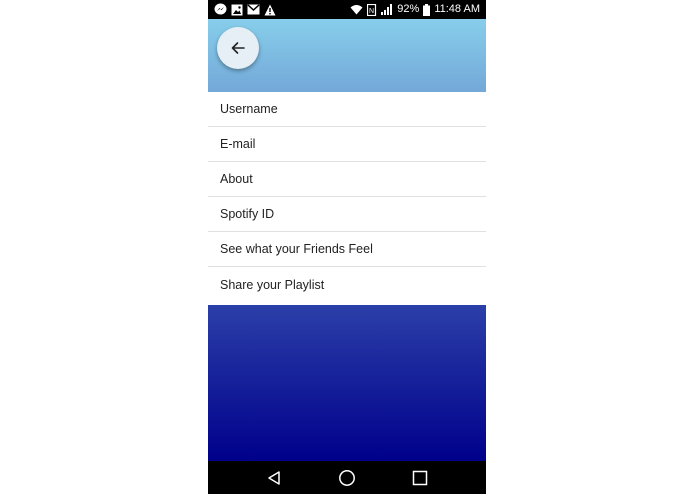 The image size is (695, 494). Describe the element at coordinates (245, 9) in the screenshot. I see `notification-icons` at that location.